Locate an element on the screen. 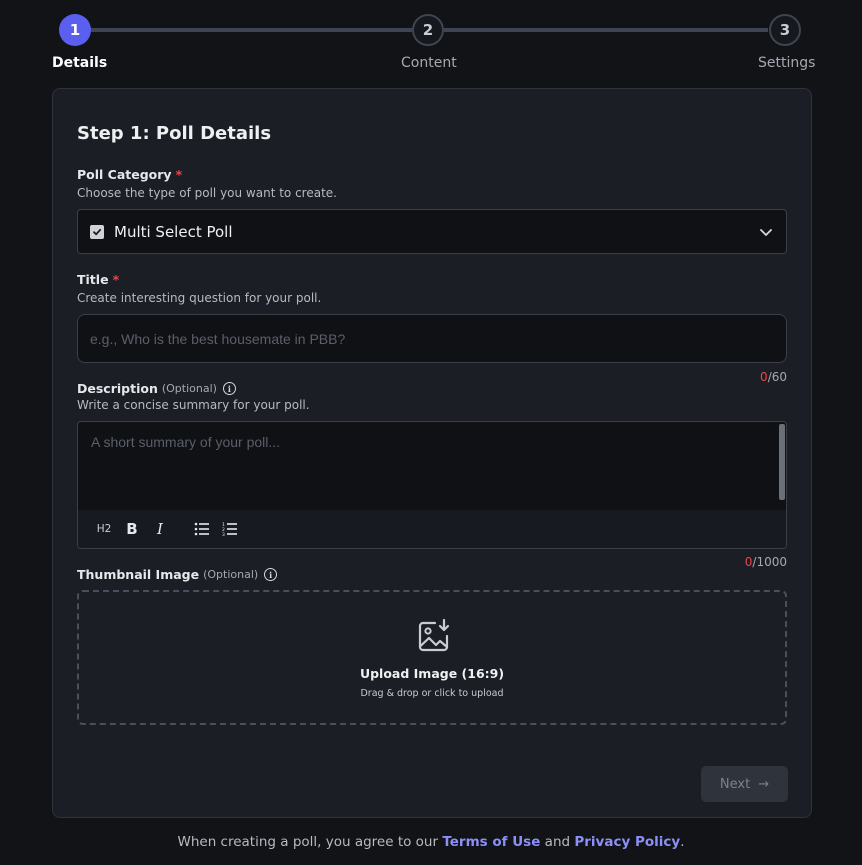 The image size is (862, 865). numbered-list-icon: 1 2 3 is located at coordinates (229, 529).